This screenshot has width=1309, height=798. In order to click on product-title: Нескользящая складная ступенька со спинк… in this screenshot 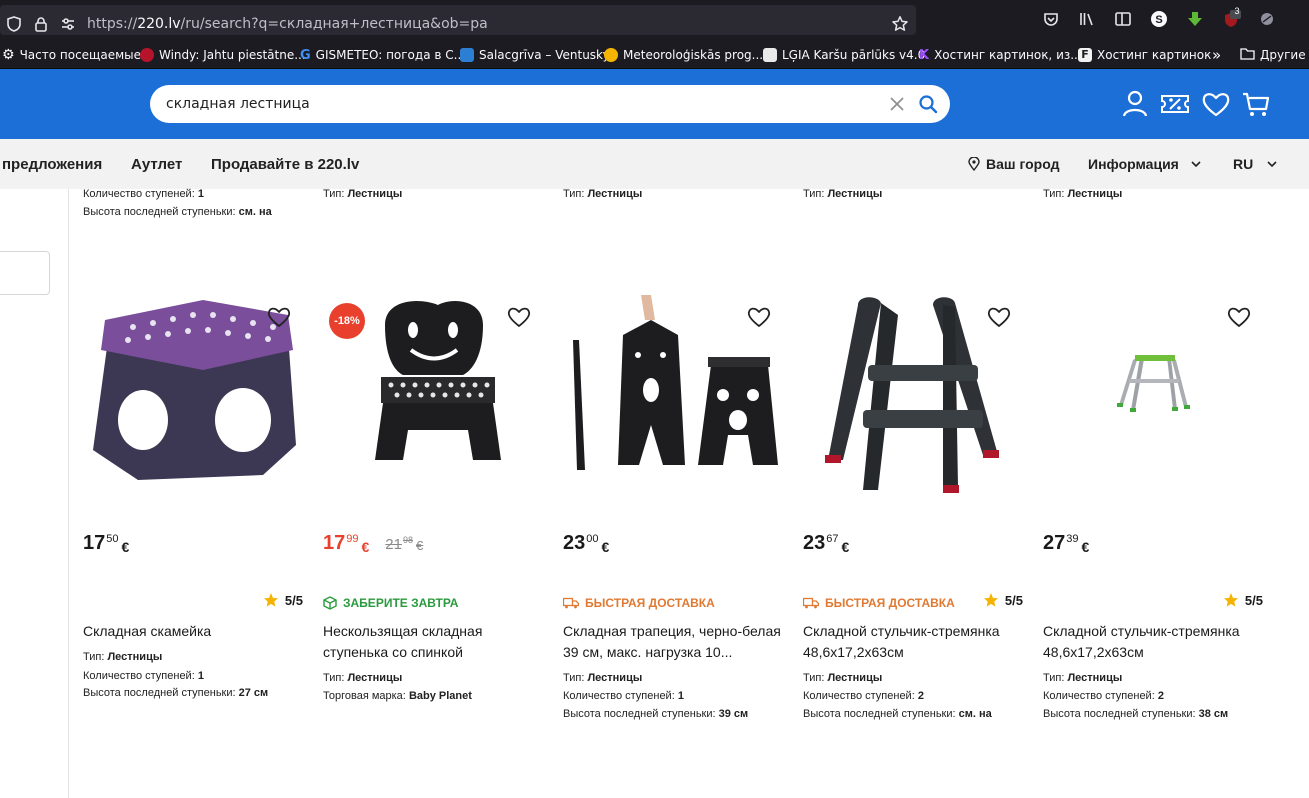, I will do `click(435, 642)`.